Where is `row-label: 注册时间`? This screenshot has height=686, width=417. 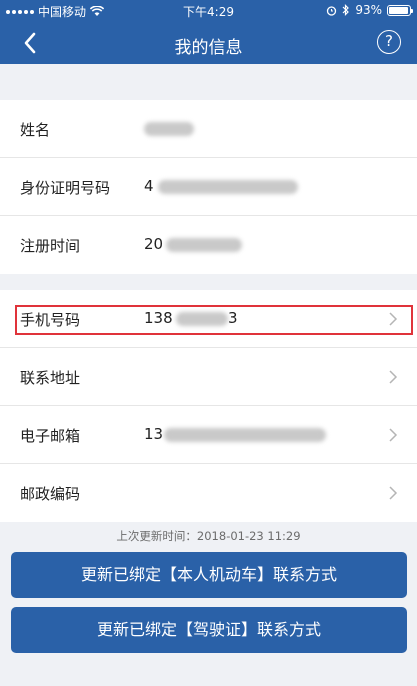
row-label: 注册时间 is located at coordinates (50, 246).